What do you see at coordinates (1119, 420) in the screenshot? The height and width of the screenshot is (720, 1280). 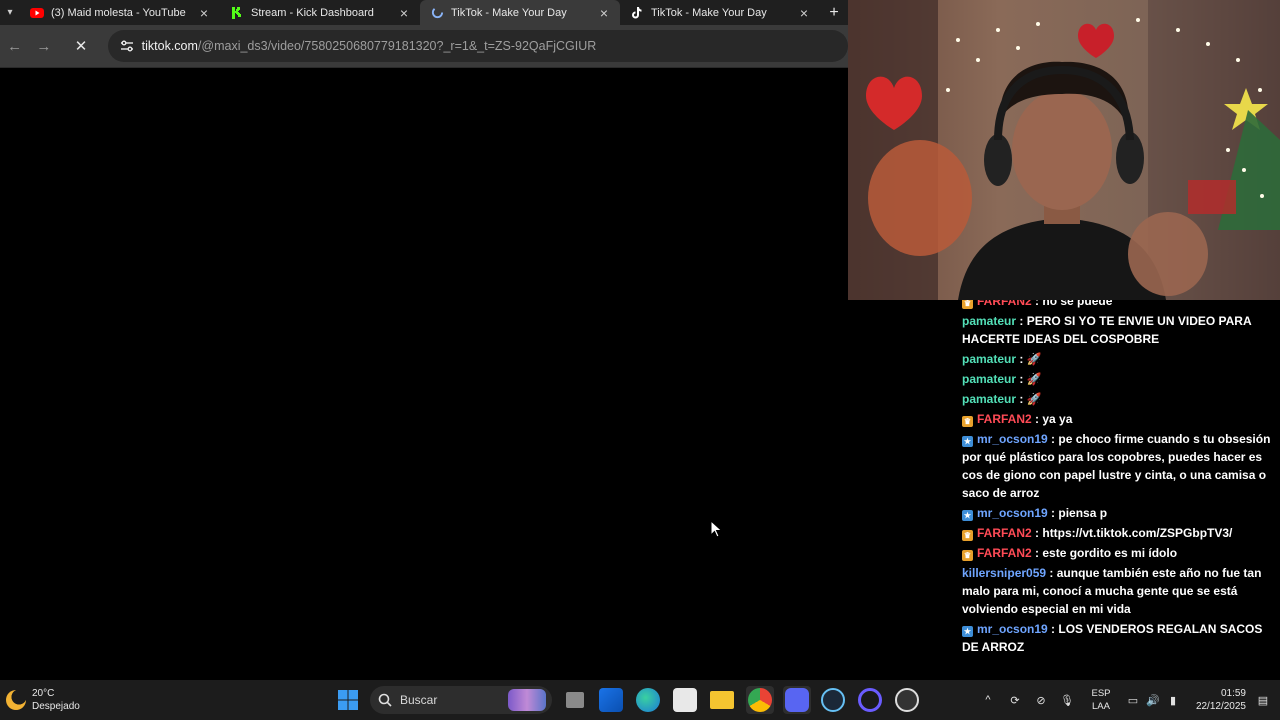 I see `chat-message: ♛ FARFAN2 : ya ya` at bounding box center [1119, 420].